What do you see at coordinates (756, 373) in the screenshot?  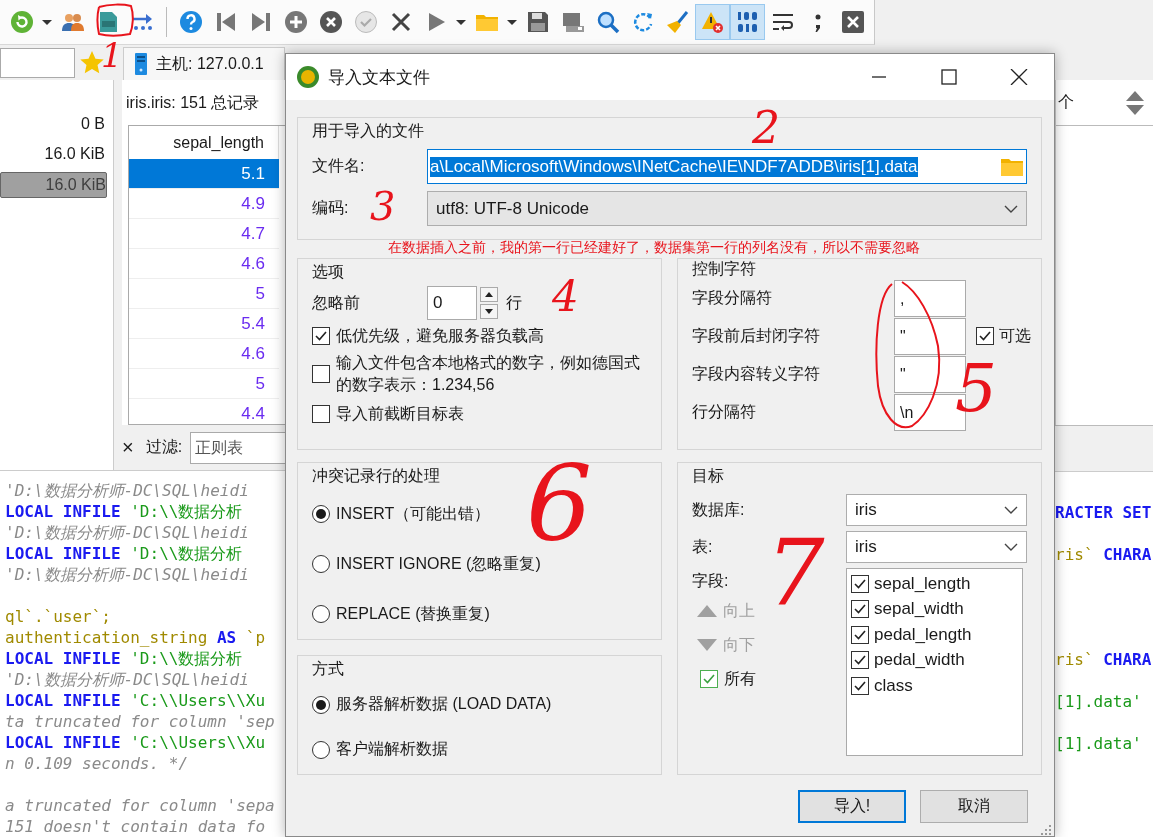 I see `field-label: 字段内容转义字符` at bounding box center [756, 373].